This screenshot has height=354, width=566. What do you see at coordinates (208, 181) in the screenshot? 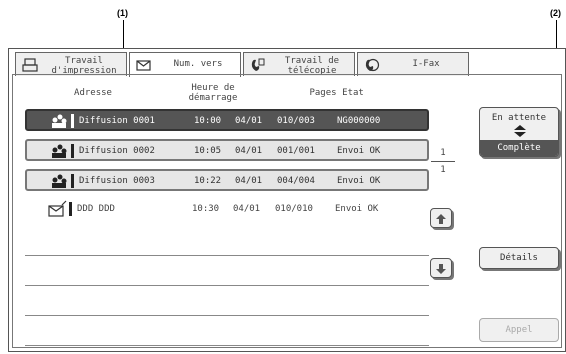
I see `job-time: 10:22` at bounding box center [208, 181].